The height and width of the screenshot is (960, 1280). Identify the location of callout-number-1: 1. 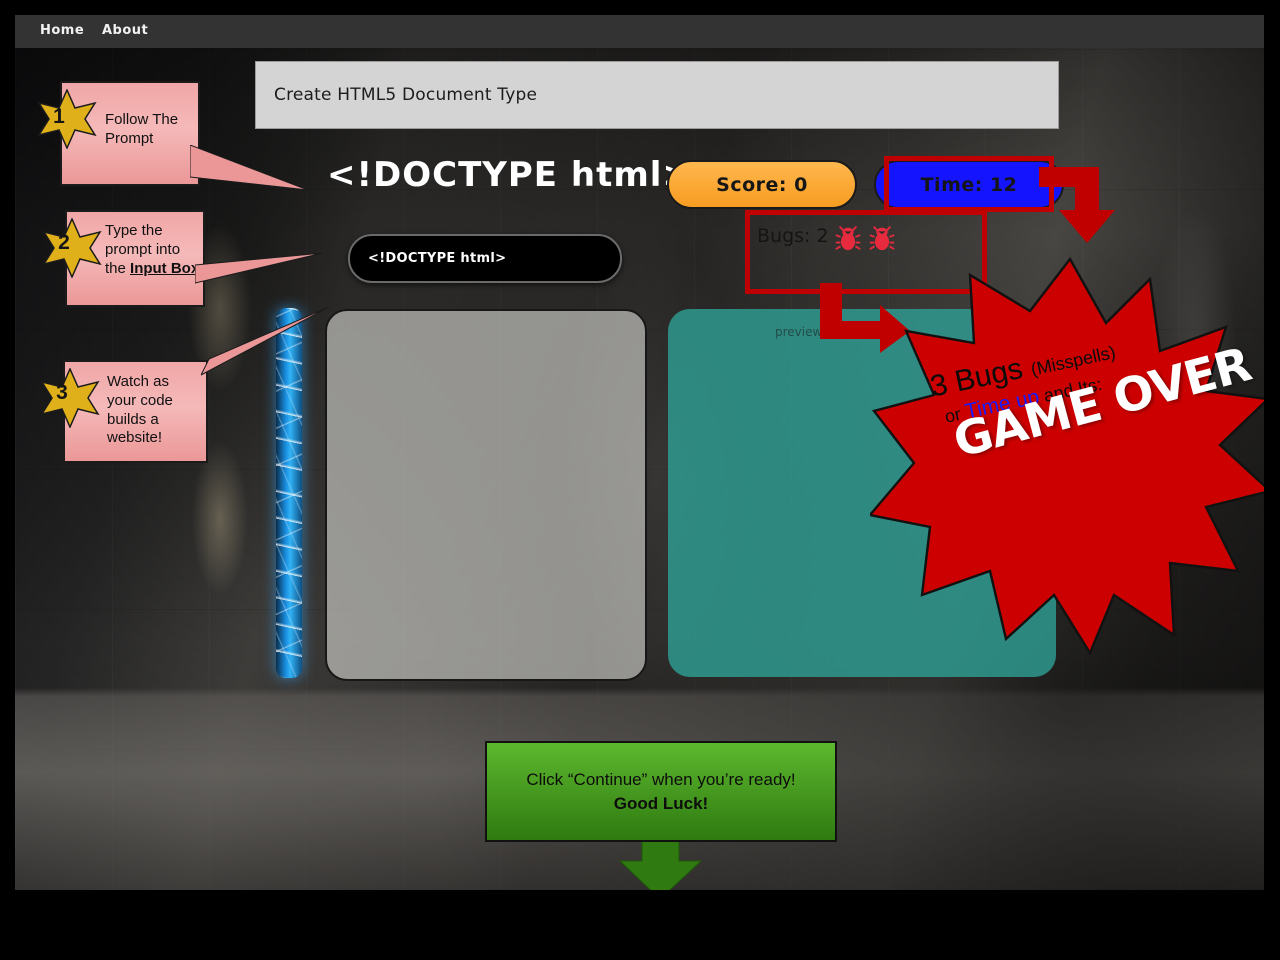
(59, 116).